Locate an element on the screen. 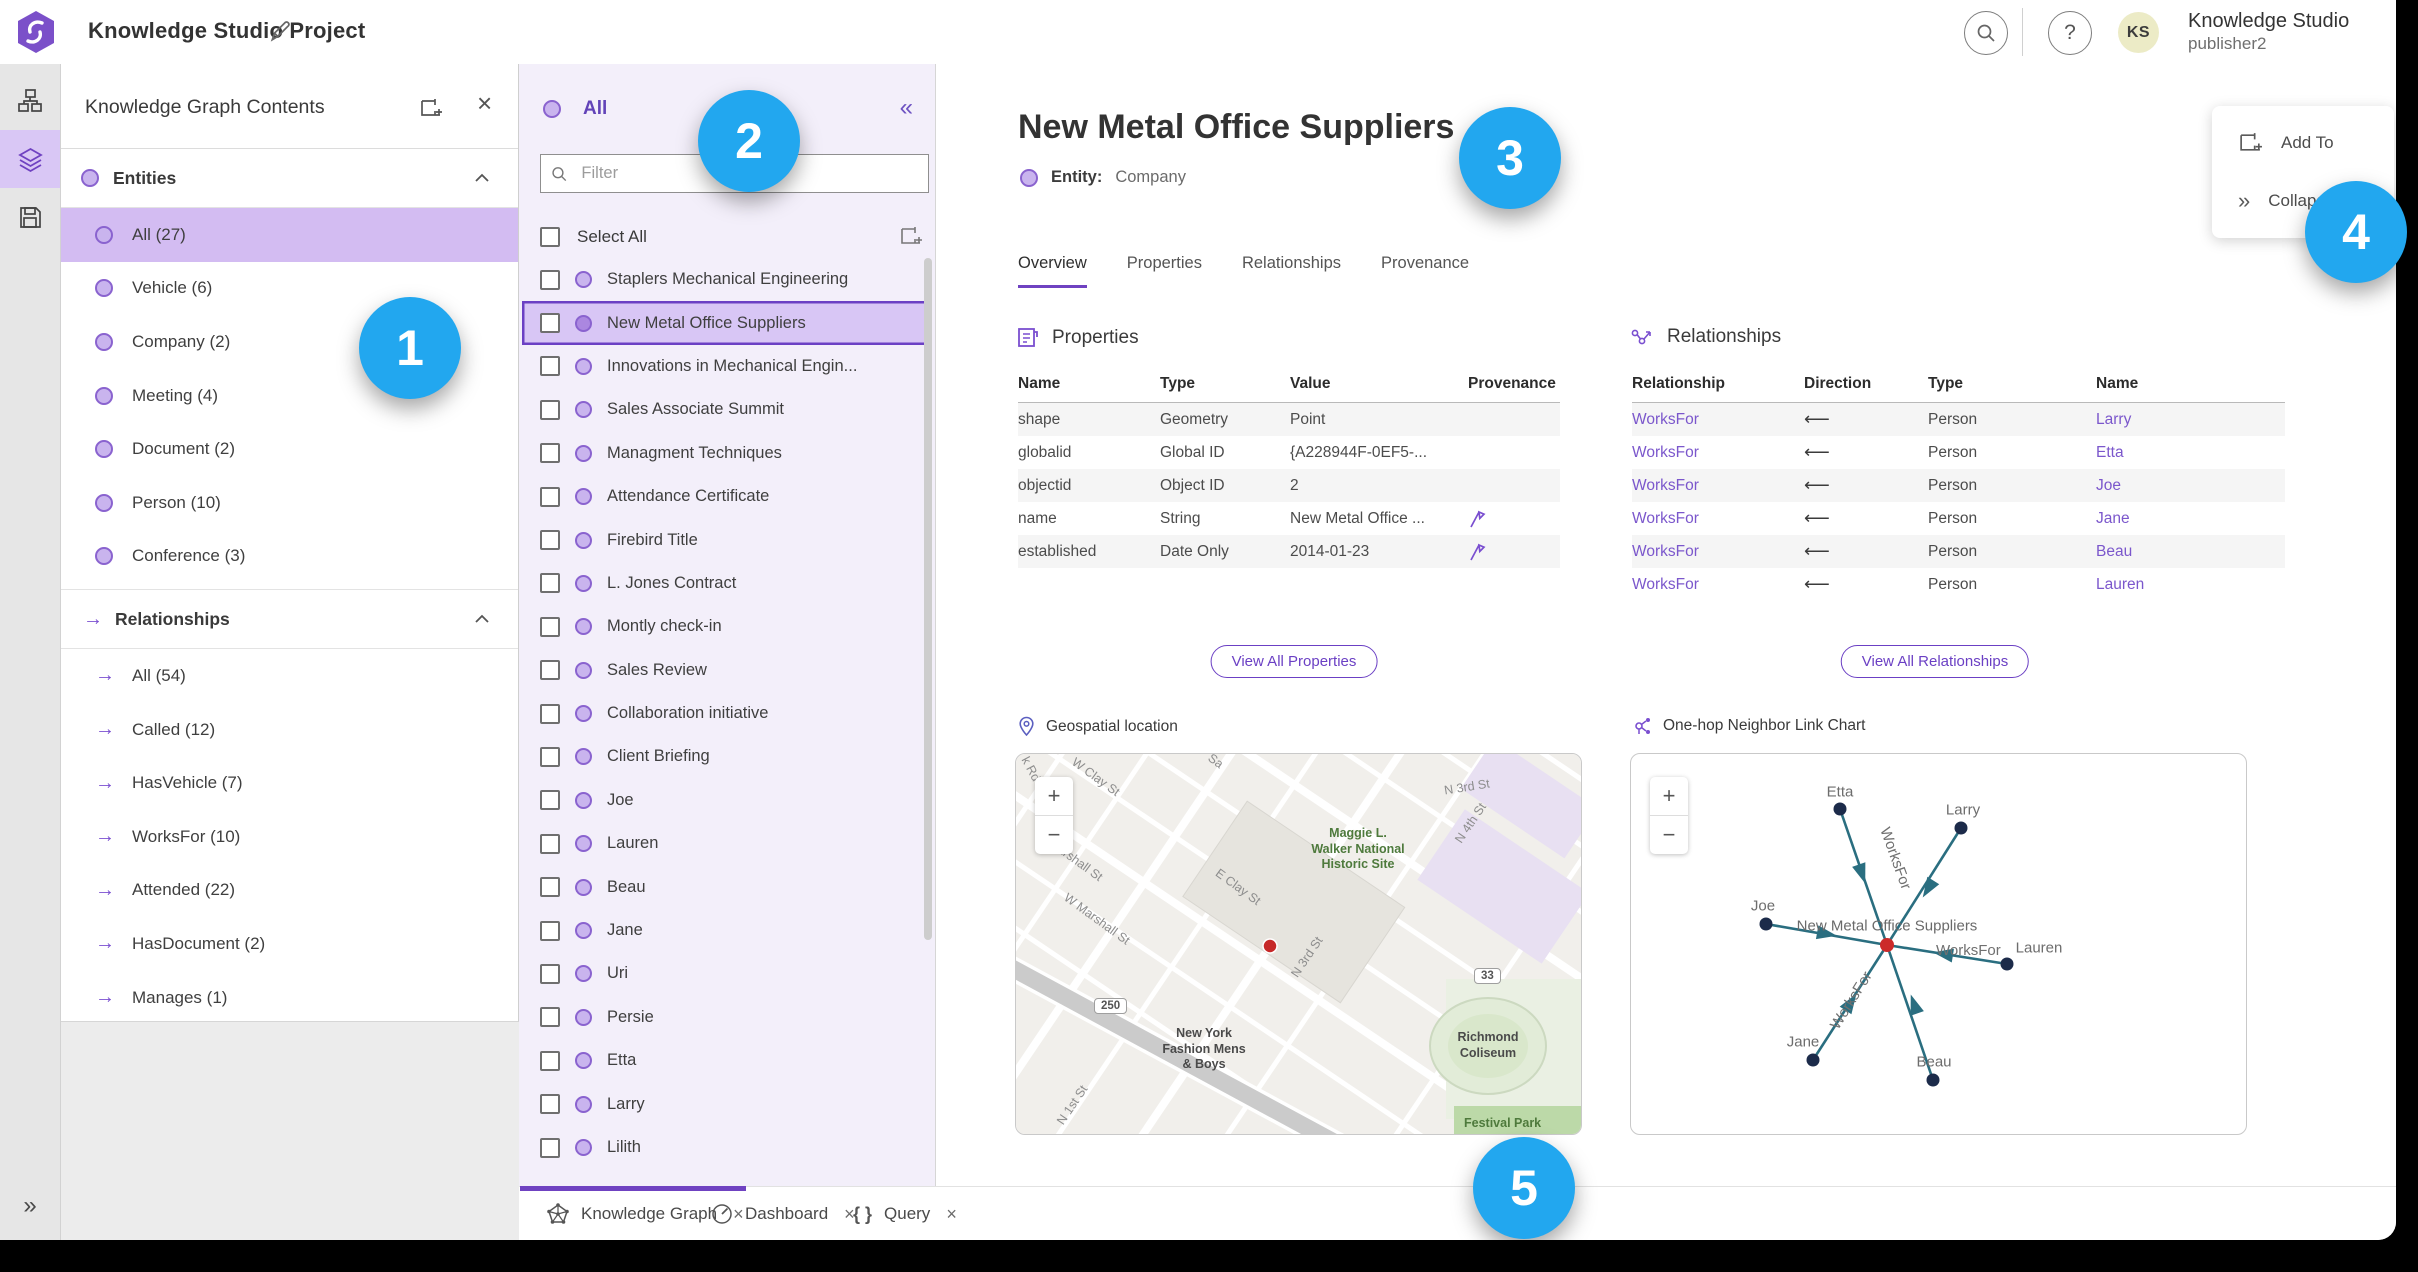 The image size is (2418, 1272). select-all-checkbox is located at coordinates (550, 237).